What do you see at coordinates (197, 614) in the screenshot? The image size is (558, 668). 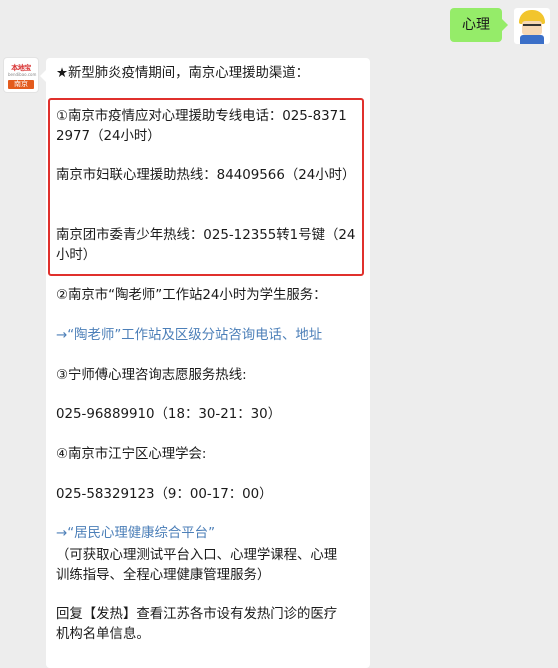 I see `reply-hint-line1: 回复【发热】查看江苏各市设有发热门诊的医疗` at bounding box center [197, 614].